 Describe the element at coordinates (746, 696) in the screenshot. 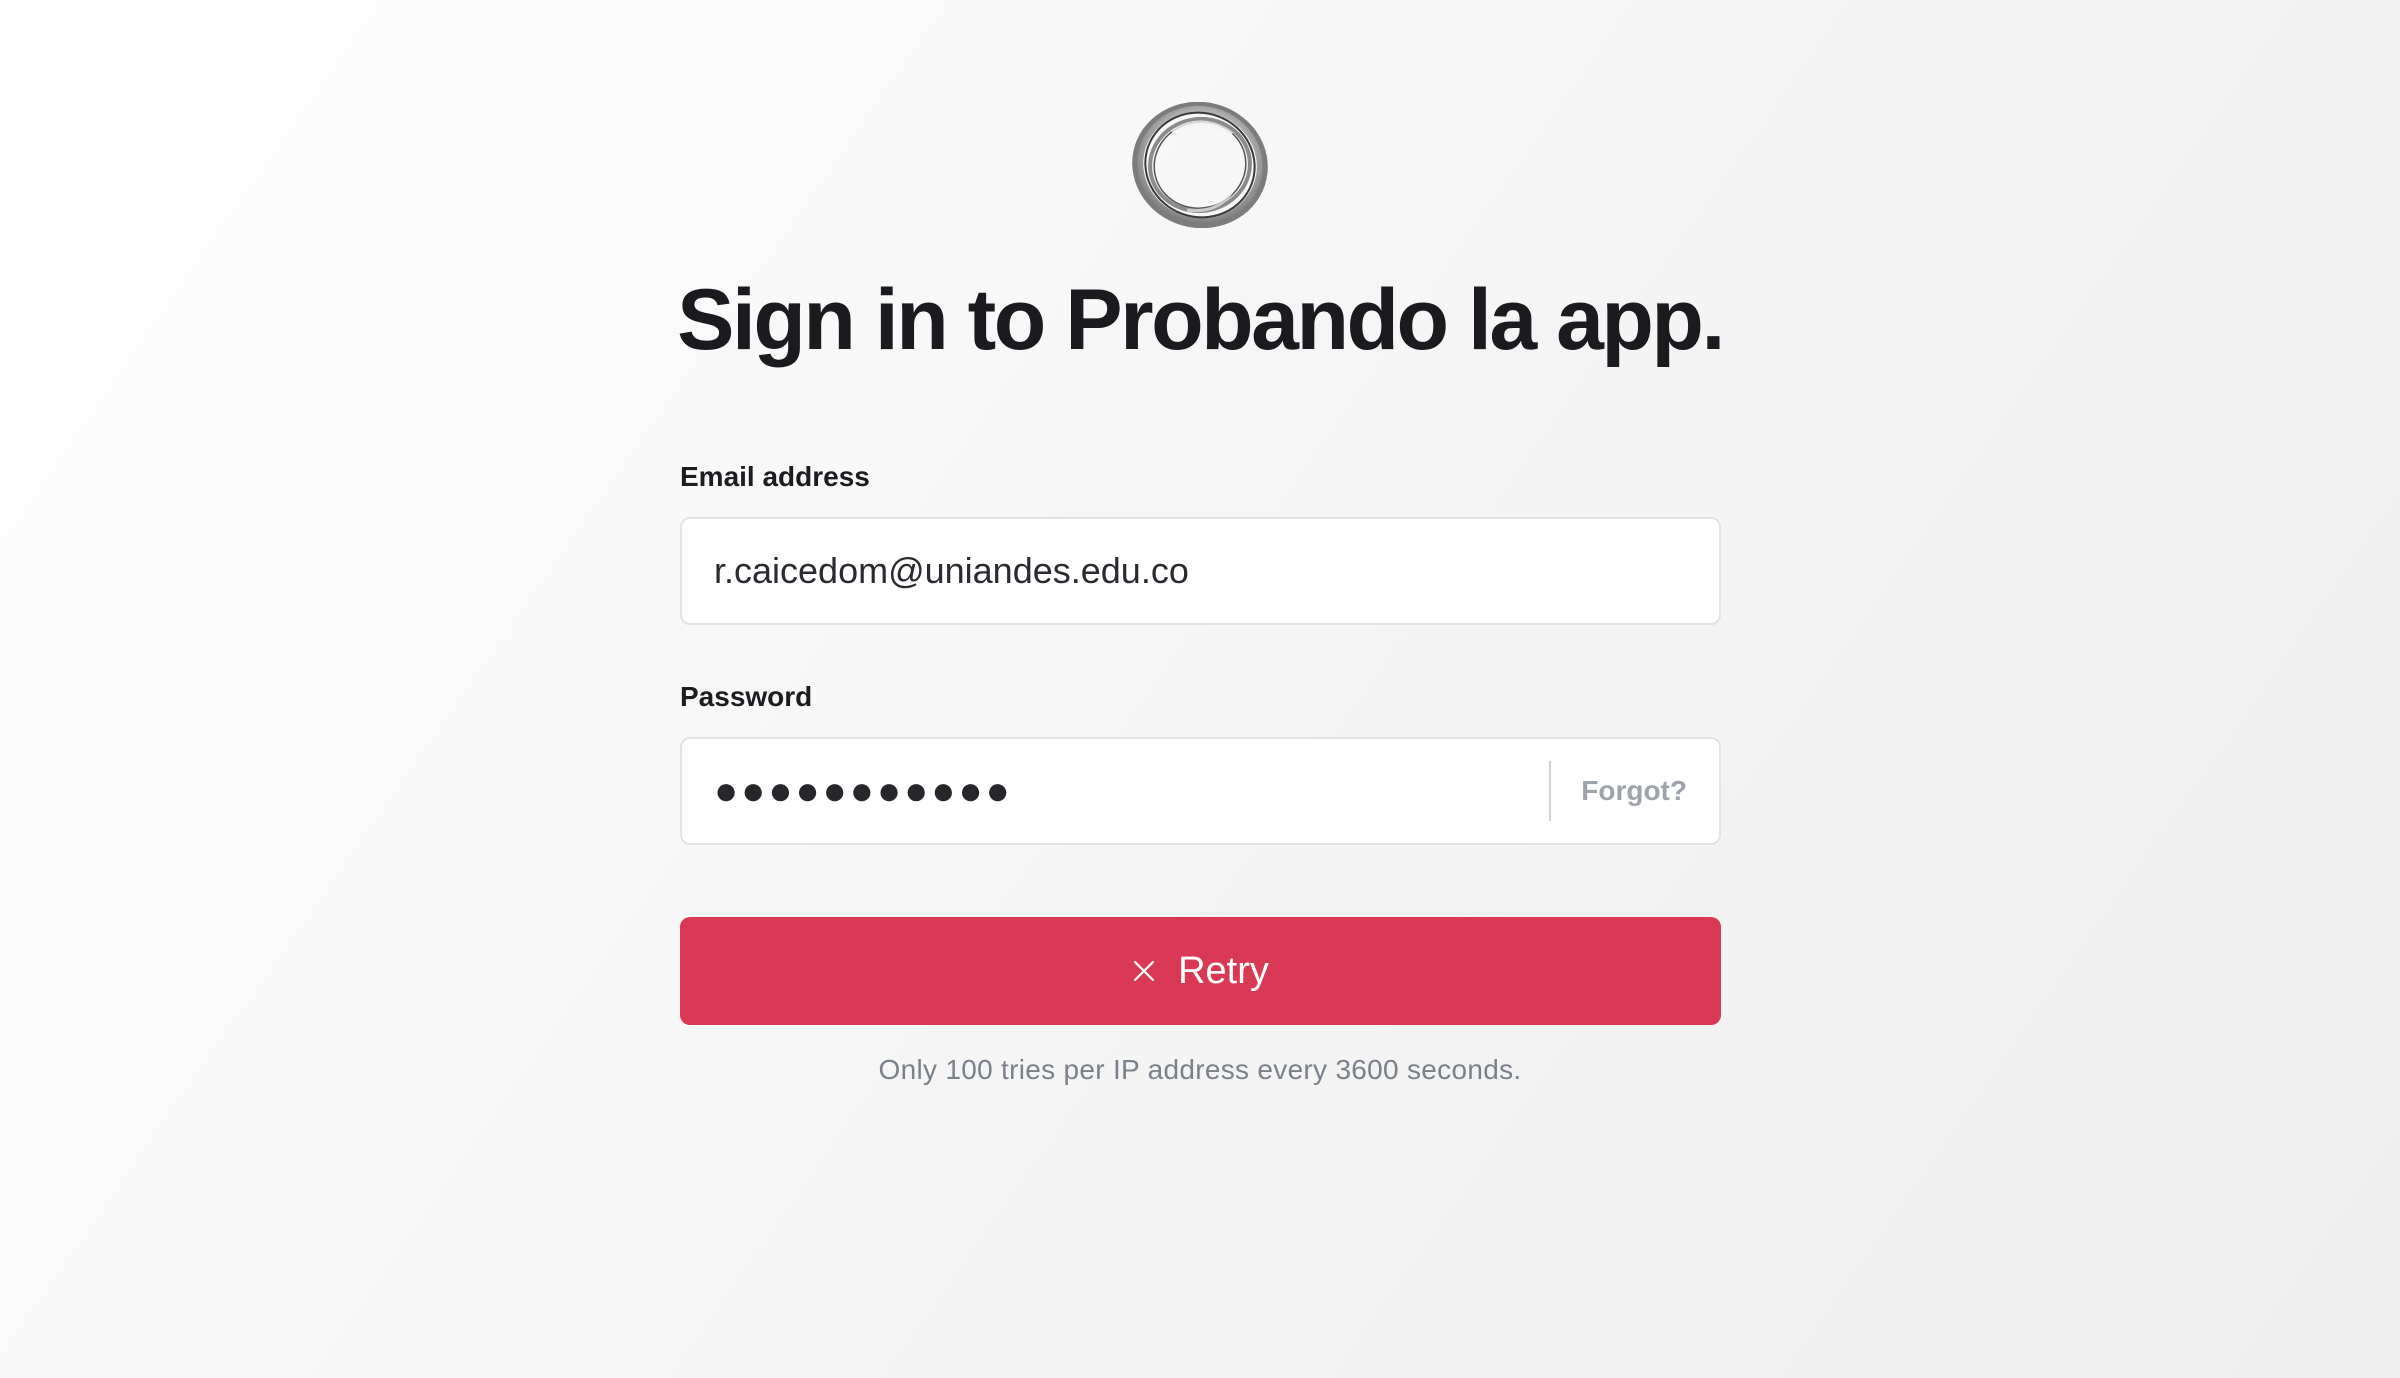

I see `password-label: Password` at that location.